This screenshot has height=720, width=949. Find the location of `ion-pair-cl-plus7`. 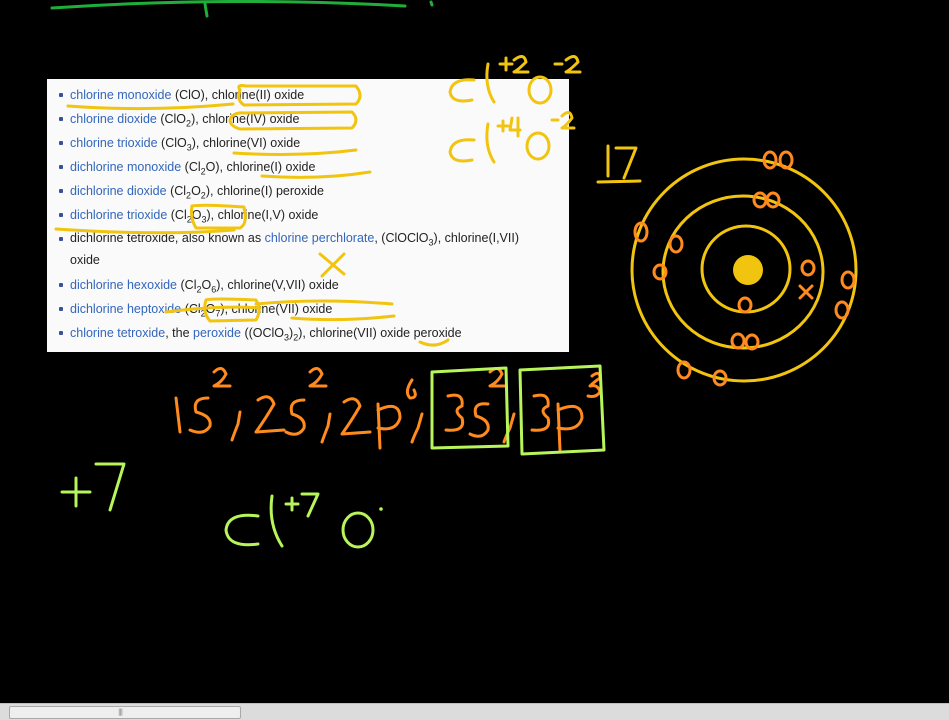

ion-pair-cl-plus7 is located at coordinates (303, 520).